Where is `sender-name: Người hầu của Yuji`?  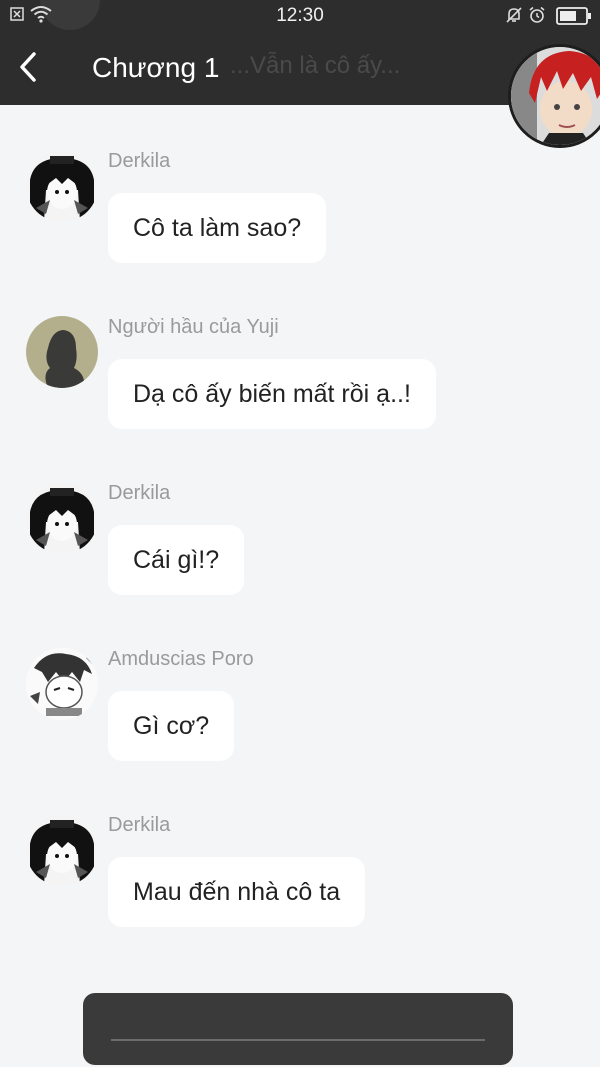
sender-name: Người hầu của Yuji is located at coordinates (193, 327).